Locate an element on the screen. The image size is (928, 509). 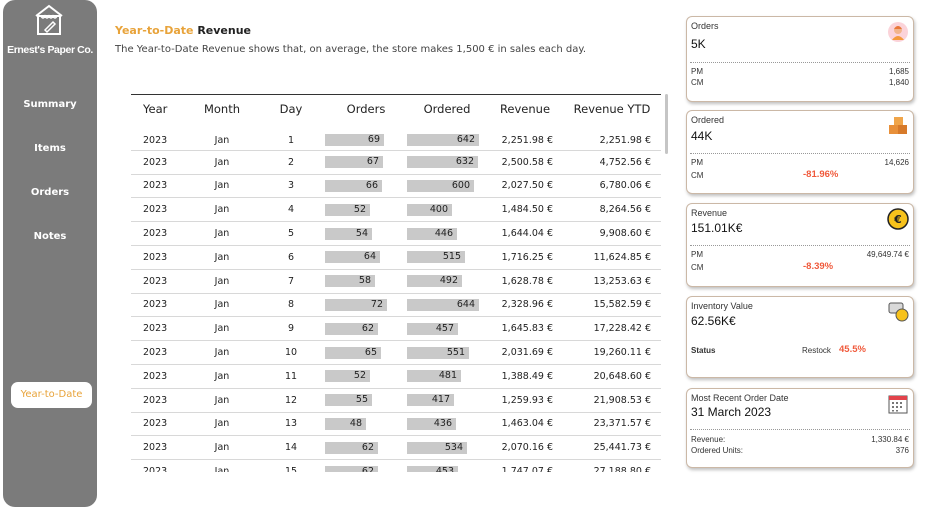
cell-orders-bar: 67 is located at coordinates (354, 162).